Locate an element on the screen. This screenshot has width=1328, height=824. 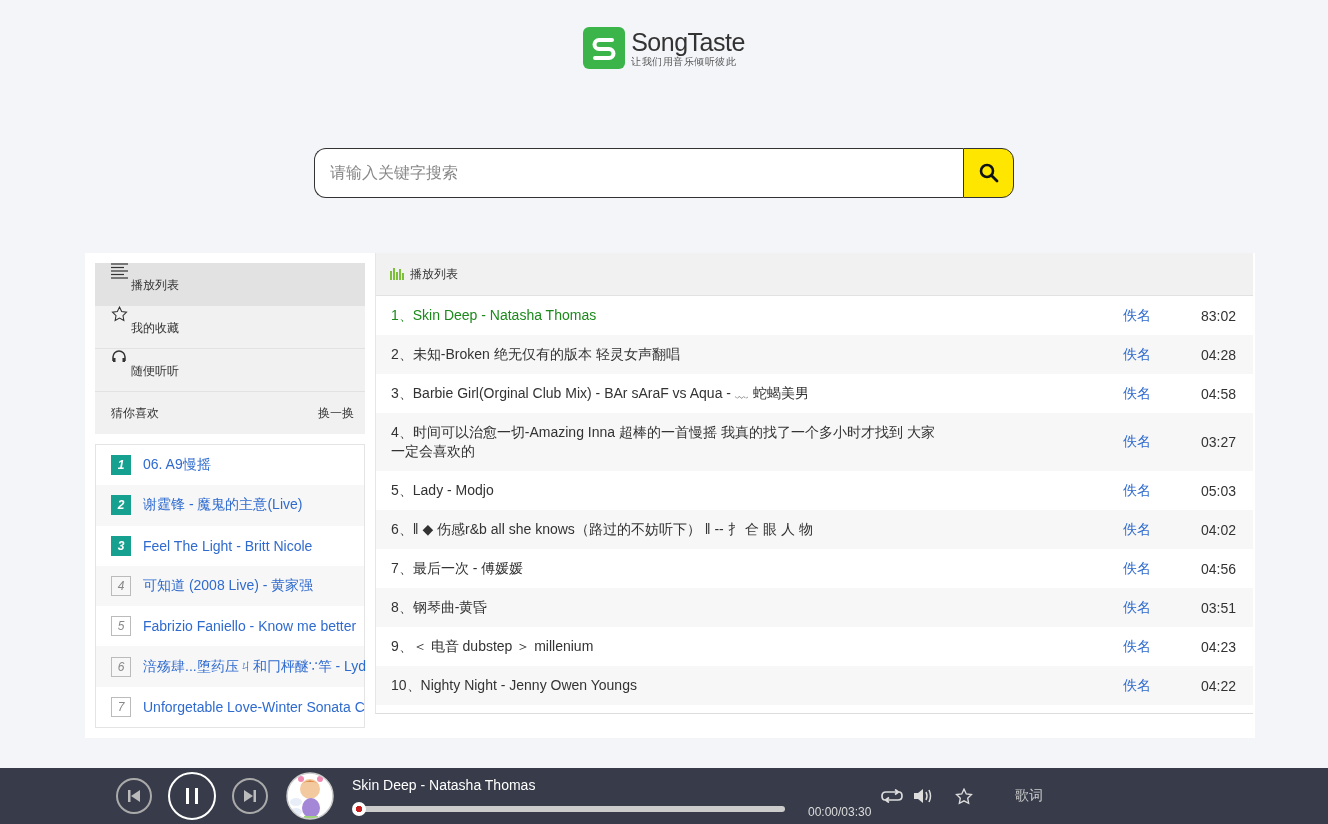
search-icon is located at coordinates (988, 173).